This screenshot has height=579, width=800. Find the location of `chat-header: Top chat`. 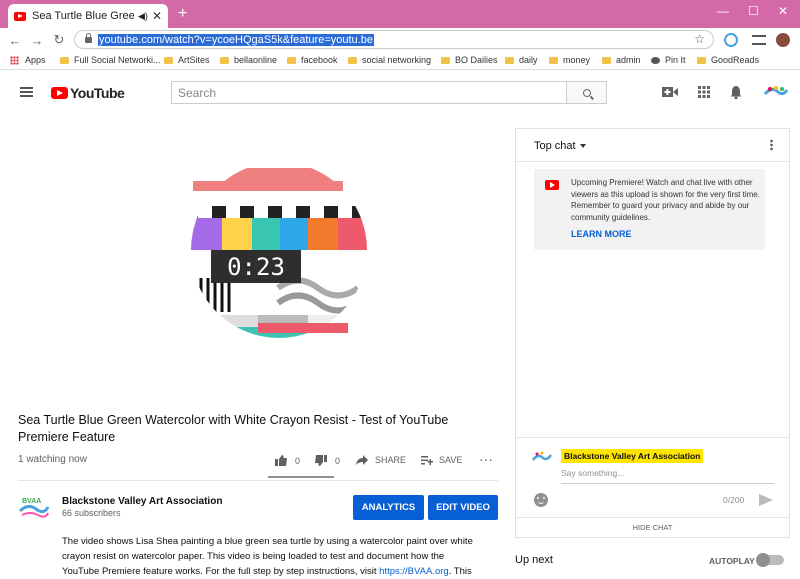

chat-header: Top chat is located at coordinates (652, 145).